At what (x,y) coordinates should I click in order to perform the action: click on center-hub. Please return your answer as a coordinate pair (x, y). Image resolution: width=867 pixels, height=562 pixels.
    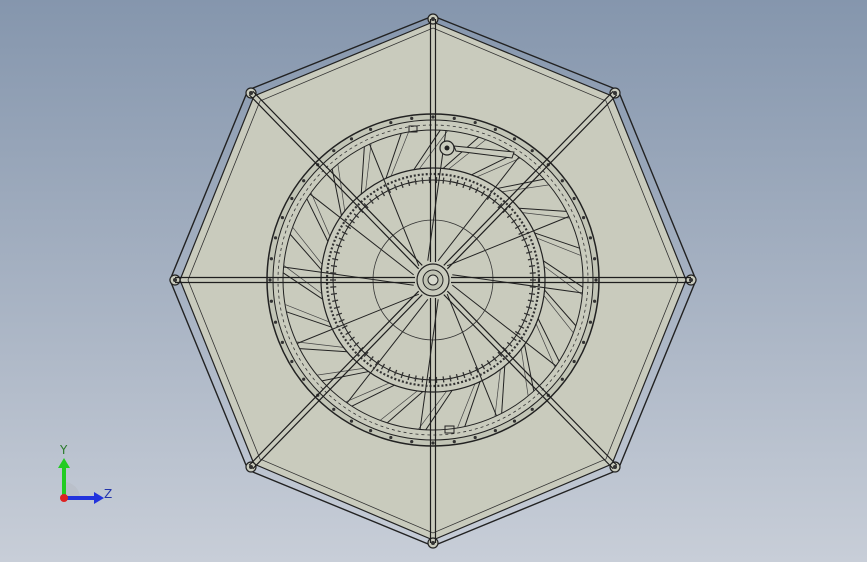
    Looking at the image, I should click on (433, 280).